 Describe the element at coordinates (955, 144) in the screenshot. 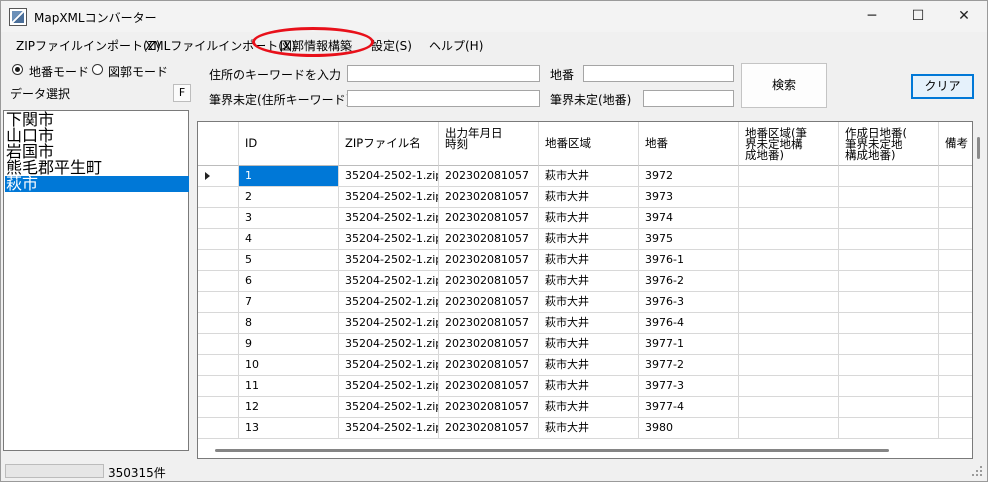

I see `column-header: 備考` at that location.